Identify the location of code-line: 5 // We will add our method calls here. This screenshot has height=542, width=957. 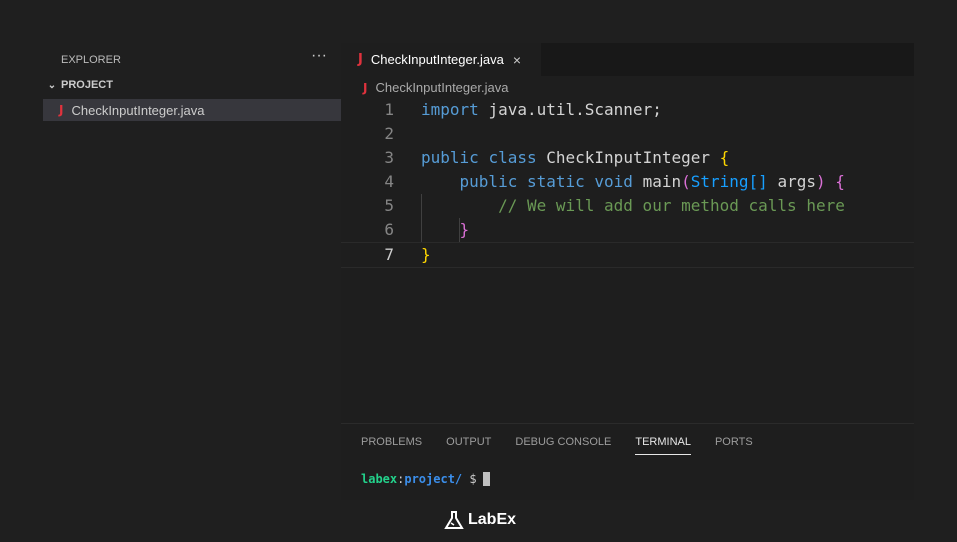
(627, 206).